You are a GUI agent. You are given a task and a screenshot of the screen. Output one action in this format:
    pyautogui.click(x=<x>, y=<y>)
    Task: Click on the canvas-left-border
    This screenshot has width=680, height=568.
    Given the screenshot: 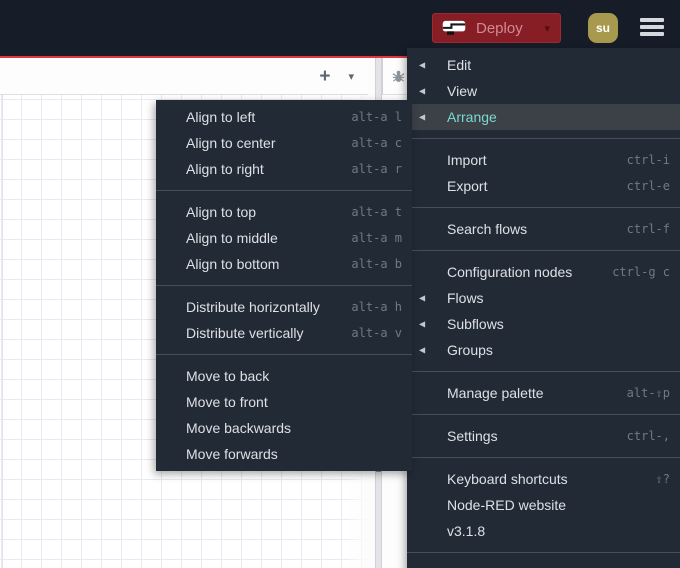 What is the action you would take?
    pyautogui.click(x=2, y=313)
    